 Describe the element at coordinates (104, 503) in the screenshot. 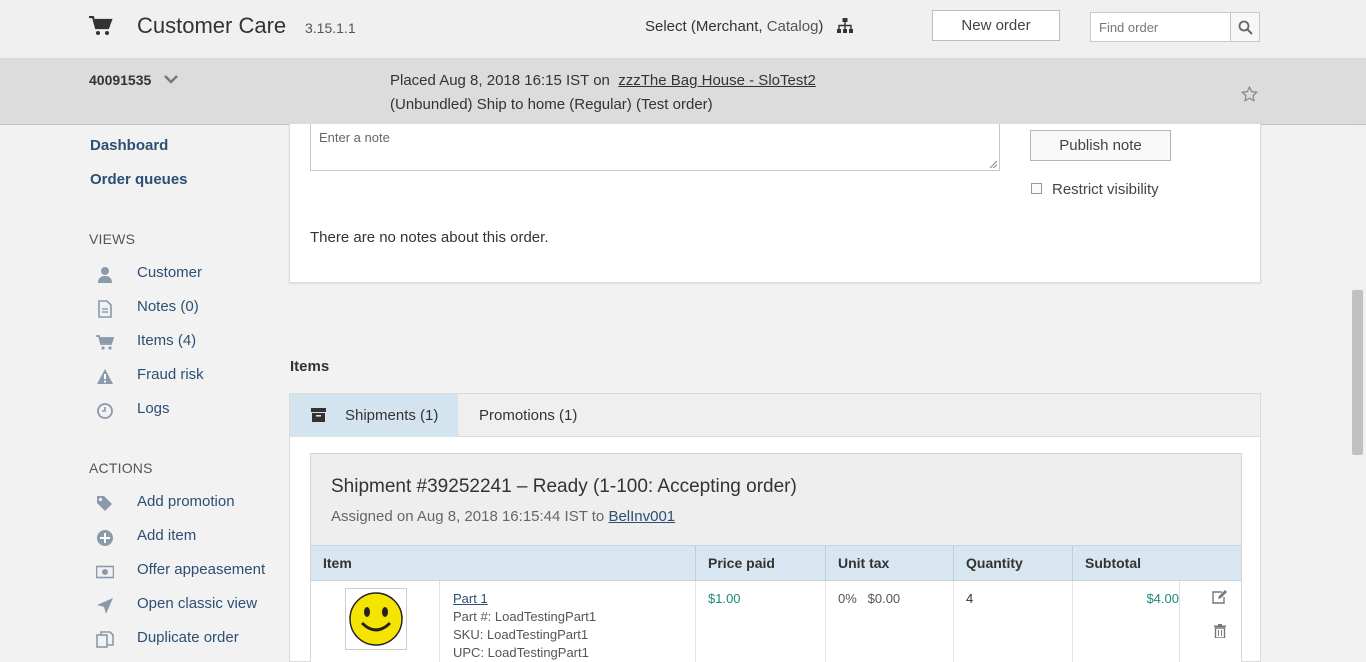

I see `tags-icon` at that location.